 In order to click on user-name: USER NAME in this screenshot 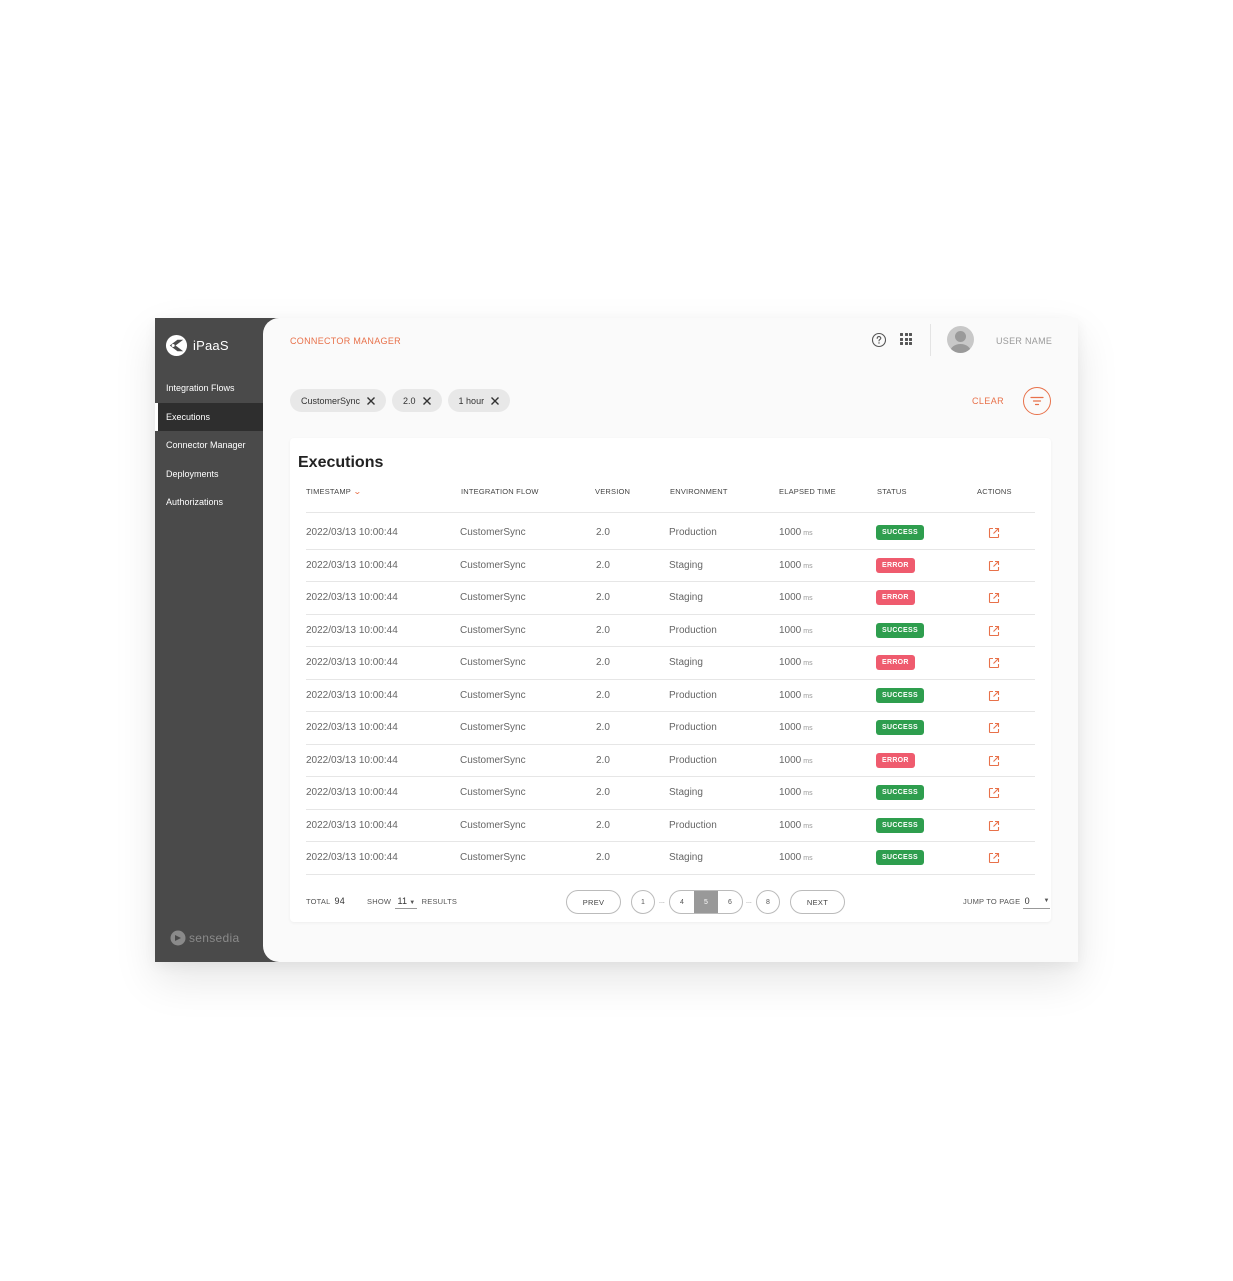, I will do `click(1024, 341)`.